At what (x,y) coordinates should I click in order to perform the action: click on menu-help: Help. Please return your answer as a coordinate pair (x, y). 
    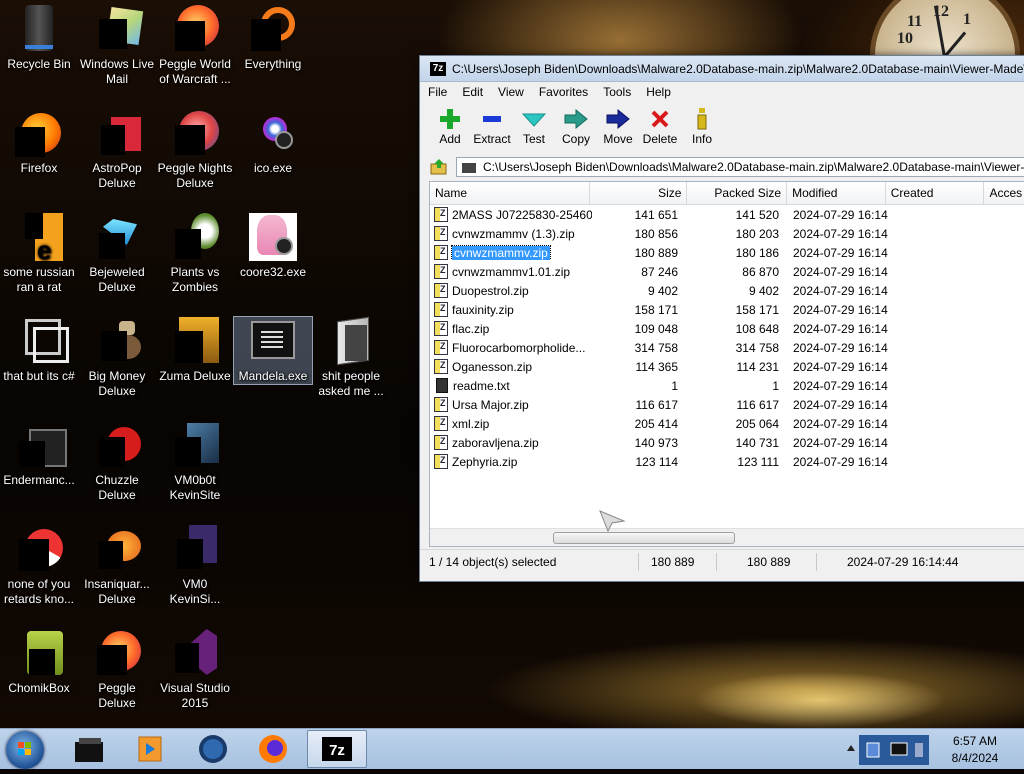
    Looking at the image, I should click on (658, 92).